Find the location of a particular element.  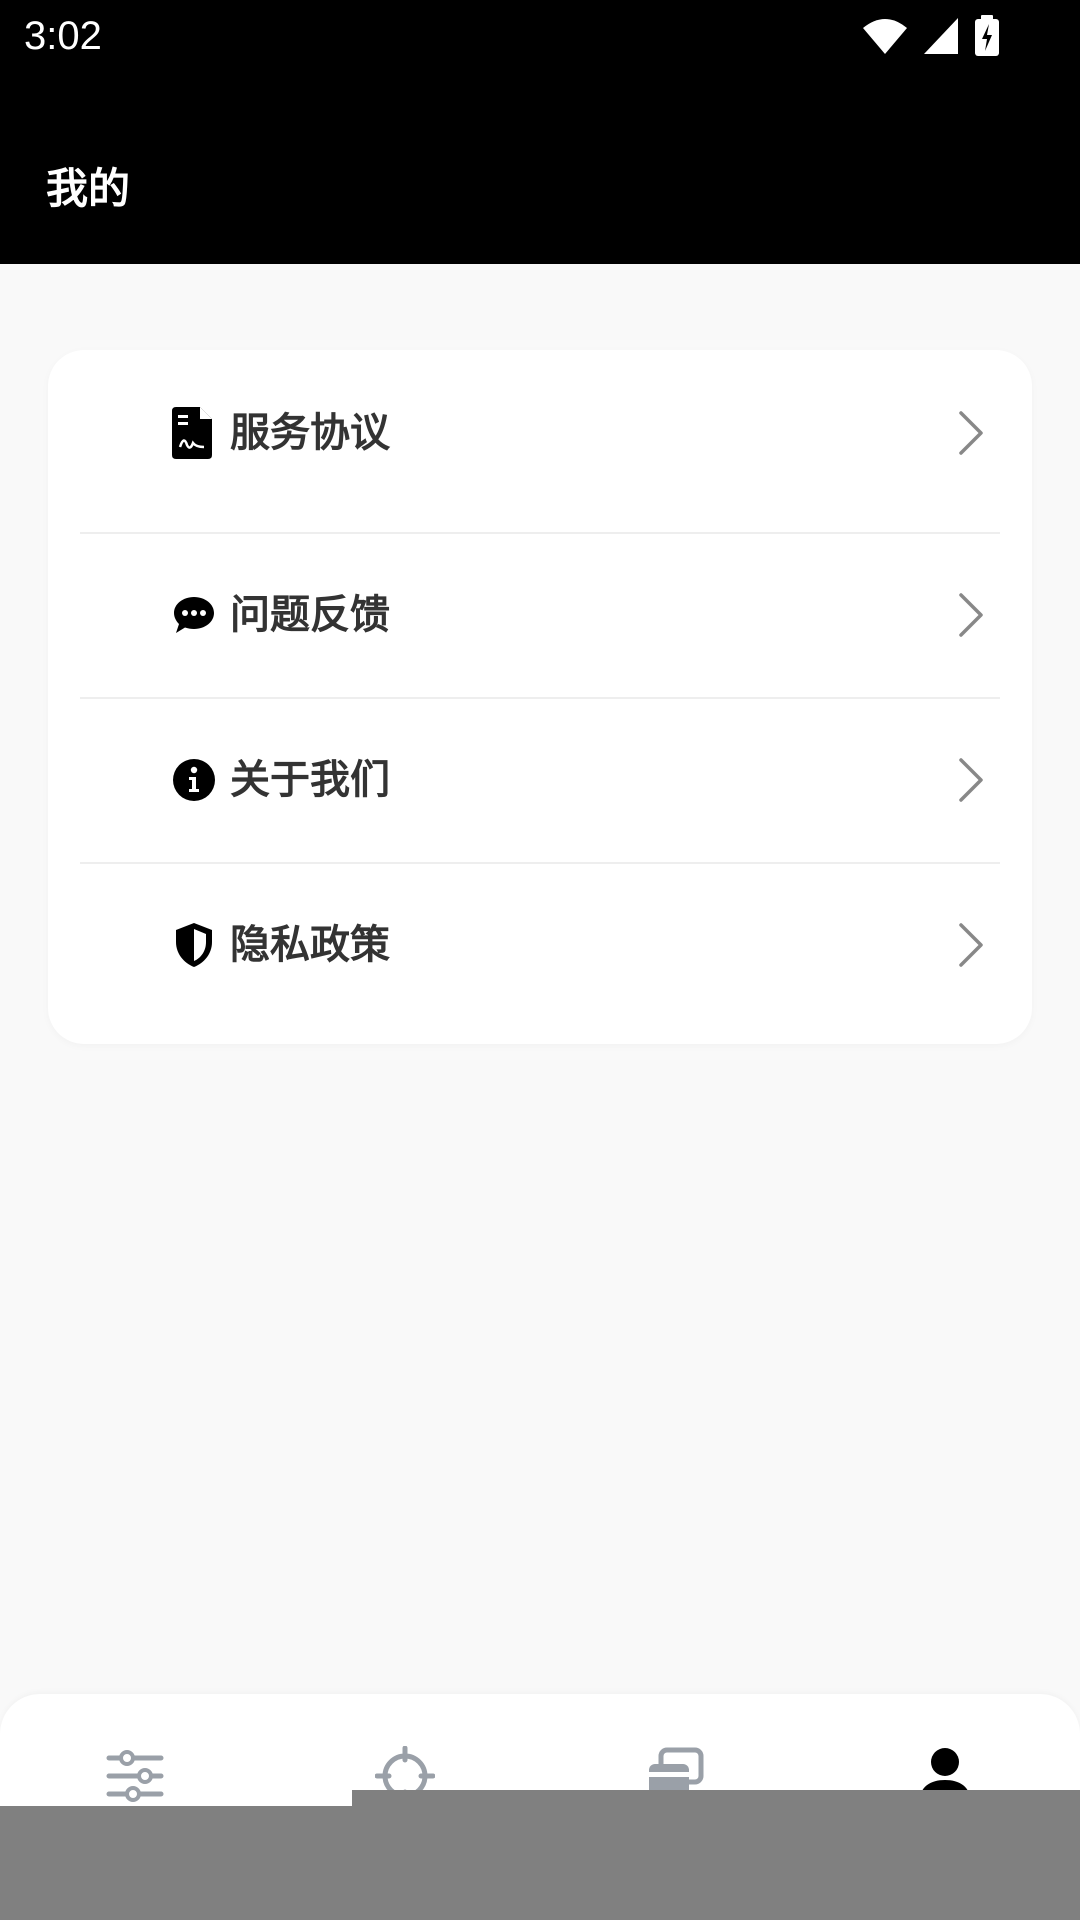

chat-bubble-icon is located at coordinates (194, 614).